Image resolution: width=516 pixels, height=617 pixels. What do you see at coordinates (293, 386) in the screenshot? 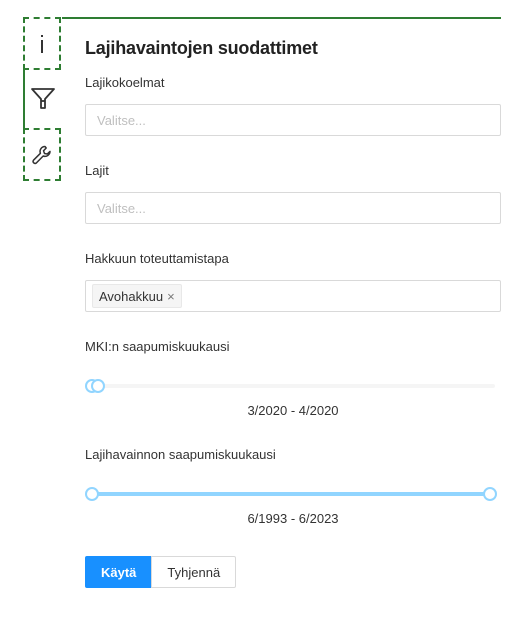
I see `slider-rail` at bounding box center [293, 386].